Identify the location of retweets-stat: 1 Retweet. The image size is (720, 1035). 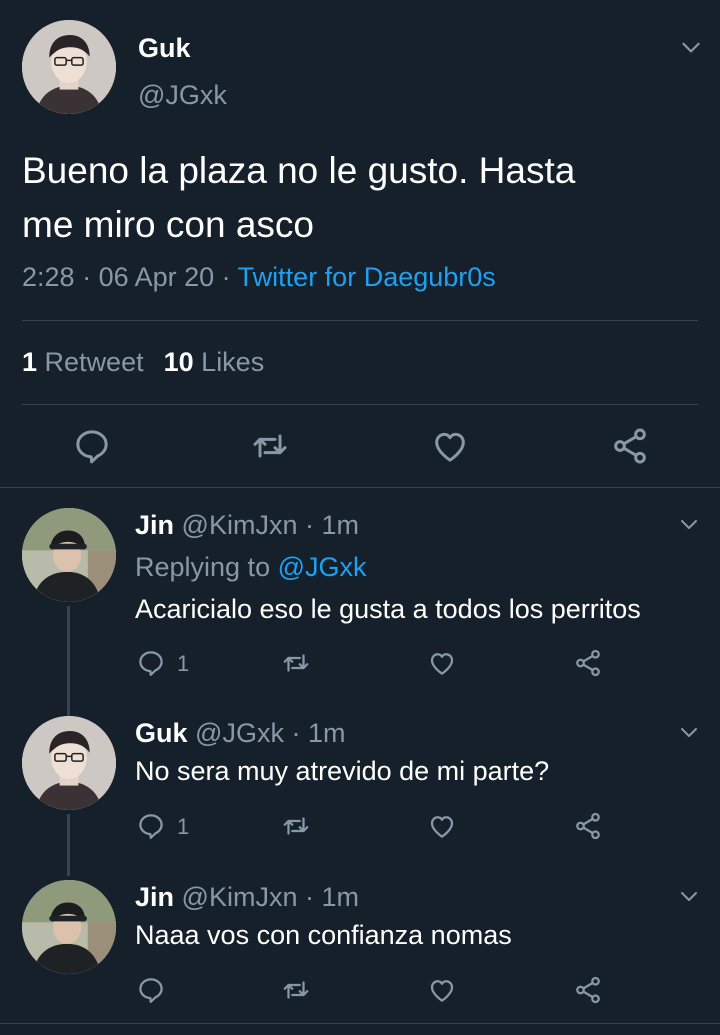
(83, 362).